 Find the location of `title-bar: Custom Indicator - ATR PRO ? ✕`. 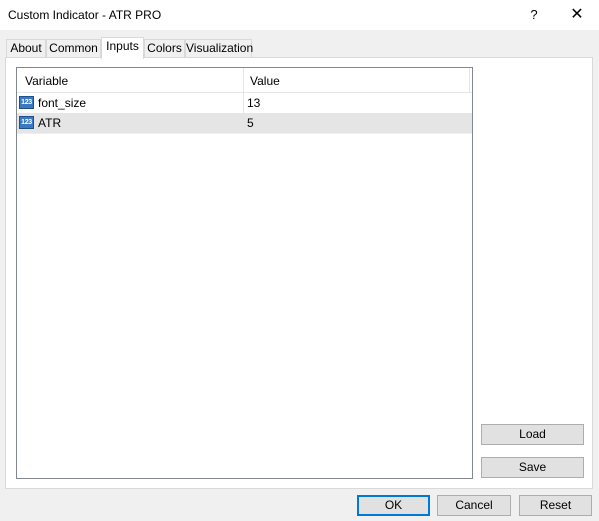

title-bar: Custom Indicator - ATR PRO ? ✕ is located at coordinates (299, 15).